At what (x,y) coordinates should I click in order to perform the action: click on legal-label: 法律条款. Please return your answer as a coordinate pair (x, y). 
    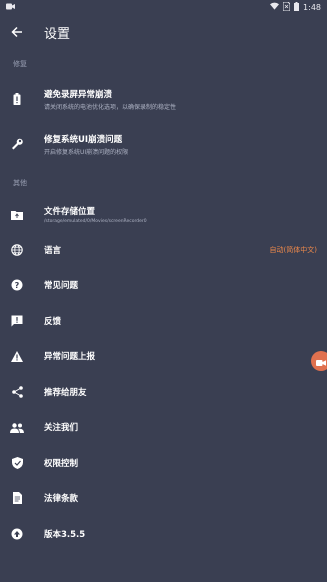
    Looking at the image, I should click on (61, 499).